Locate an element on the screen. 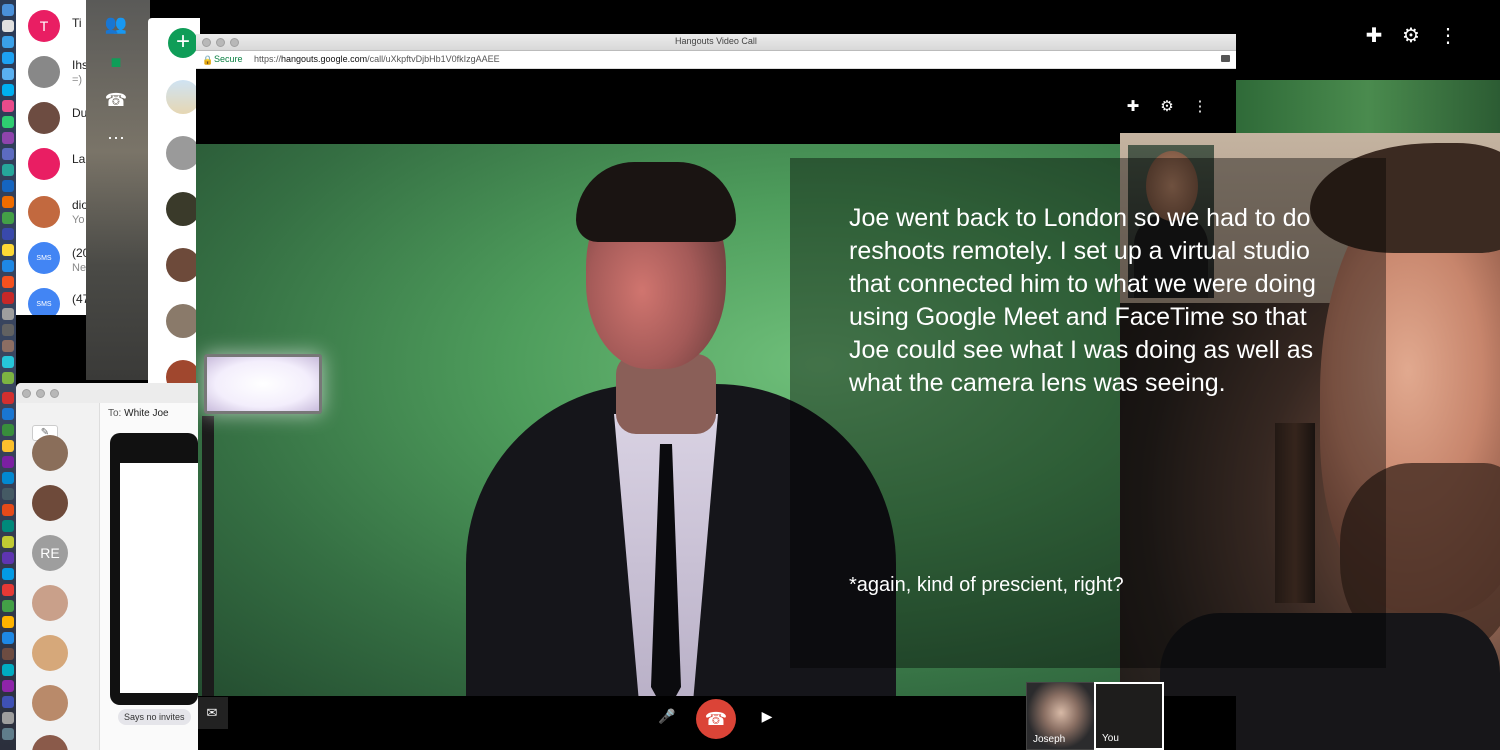  list-item: SMS (47 is located at coordinates (52, 300).